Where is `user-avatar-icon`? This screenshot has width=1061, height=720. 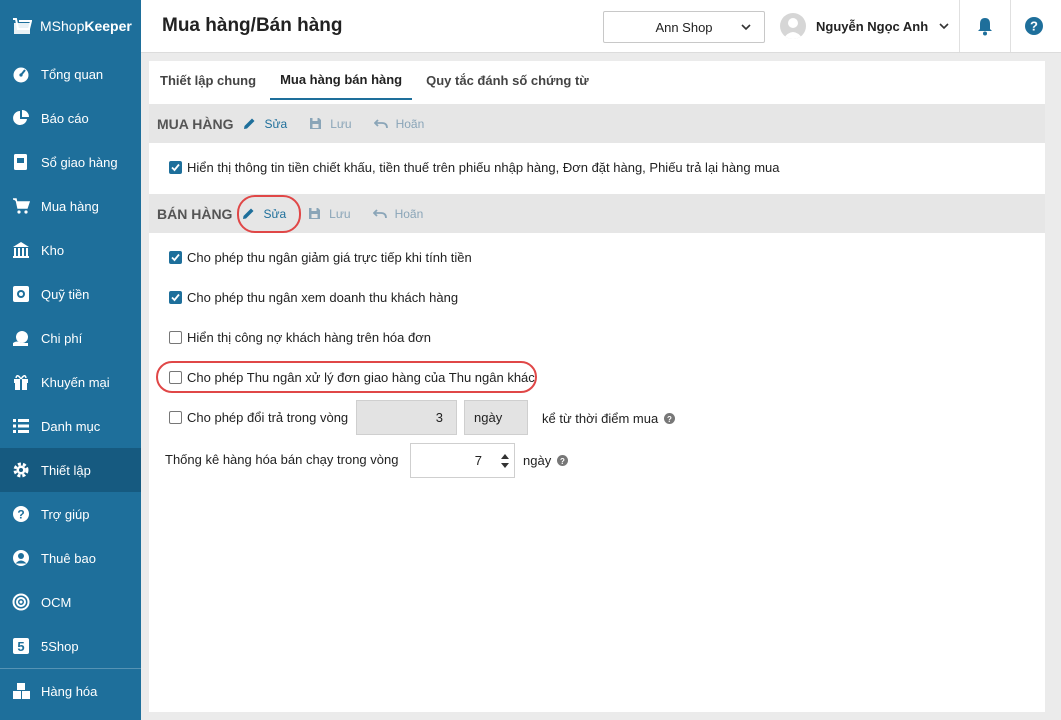 user-avatar-icon is located at coordinates (793, 28).